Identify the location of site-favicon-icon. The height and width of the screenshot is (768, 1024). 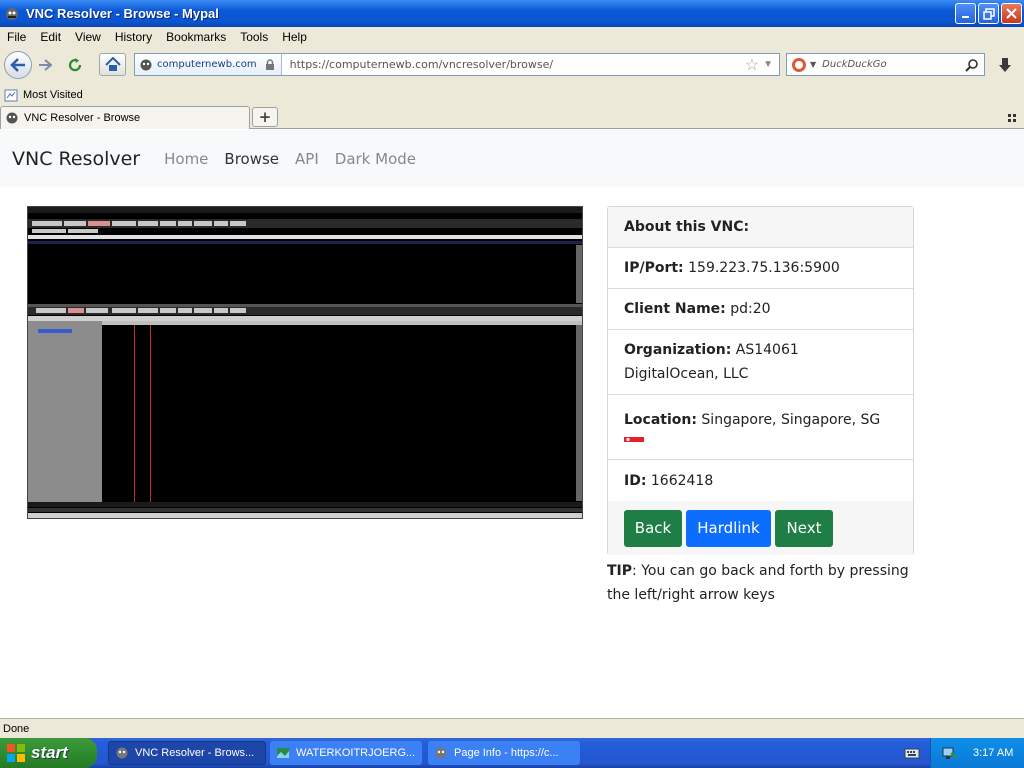
(146, 64).